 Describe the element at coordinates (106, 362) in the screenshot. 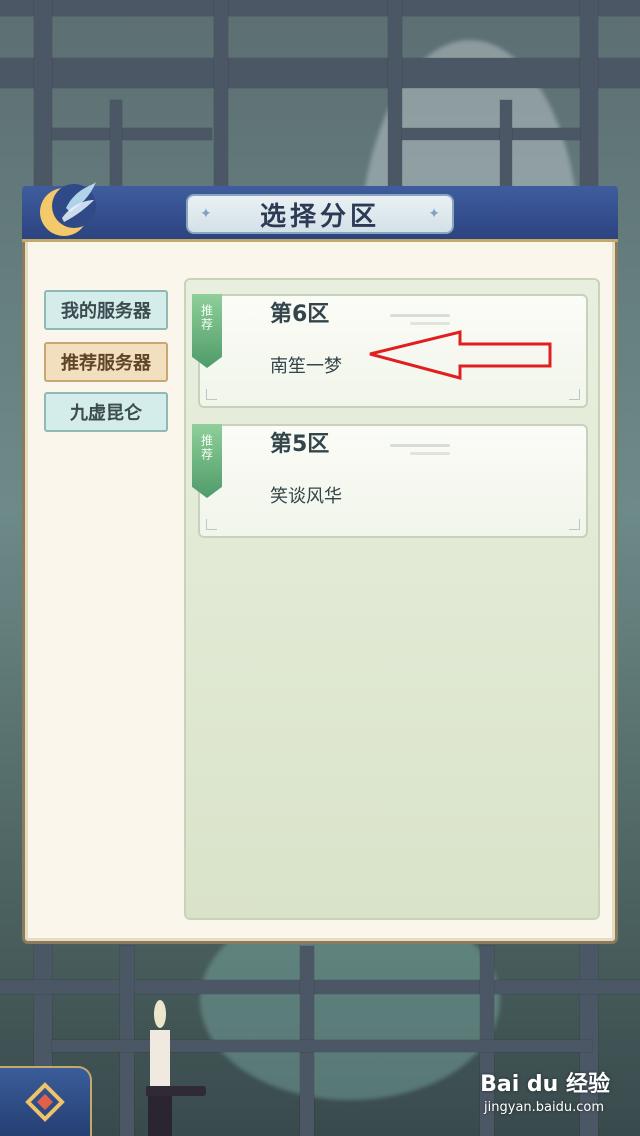

I see `tab-recommended-servers: 推荐服务器` at that location.